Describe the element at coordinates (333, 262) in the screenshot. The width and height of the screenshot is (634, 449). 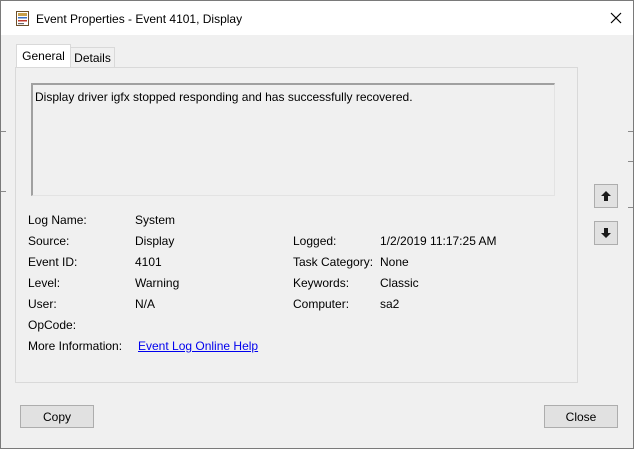
I see `task-category-label: Task Category:` at that location.